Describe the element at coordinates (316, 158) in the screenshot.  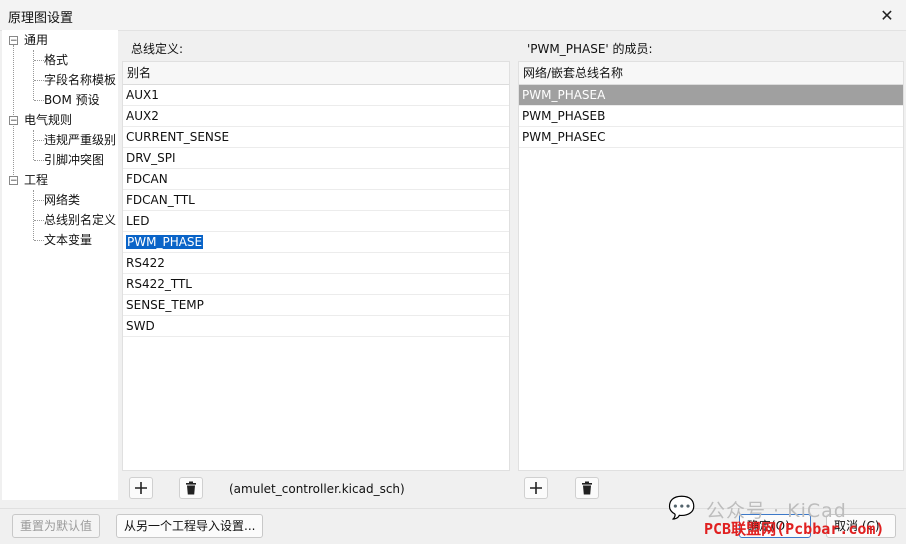
I see `bus-alias-row: DRV_SPI` at that location.